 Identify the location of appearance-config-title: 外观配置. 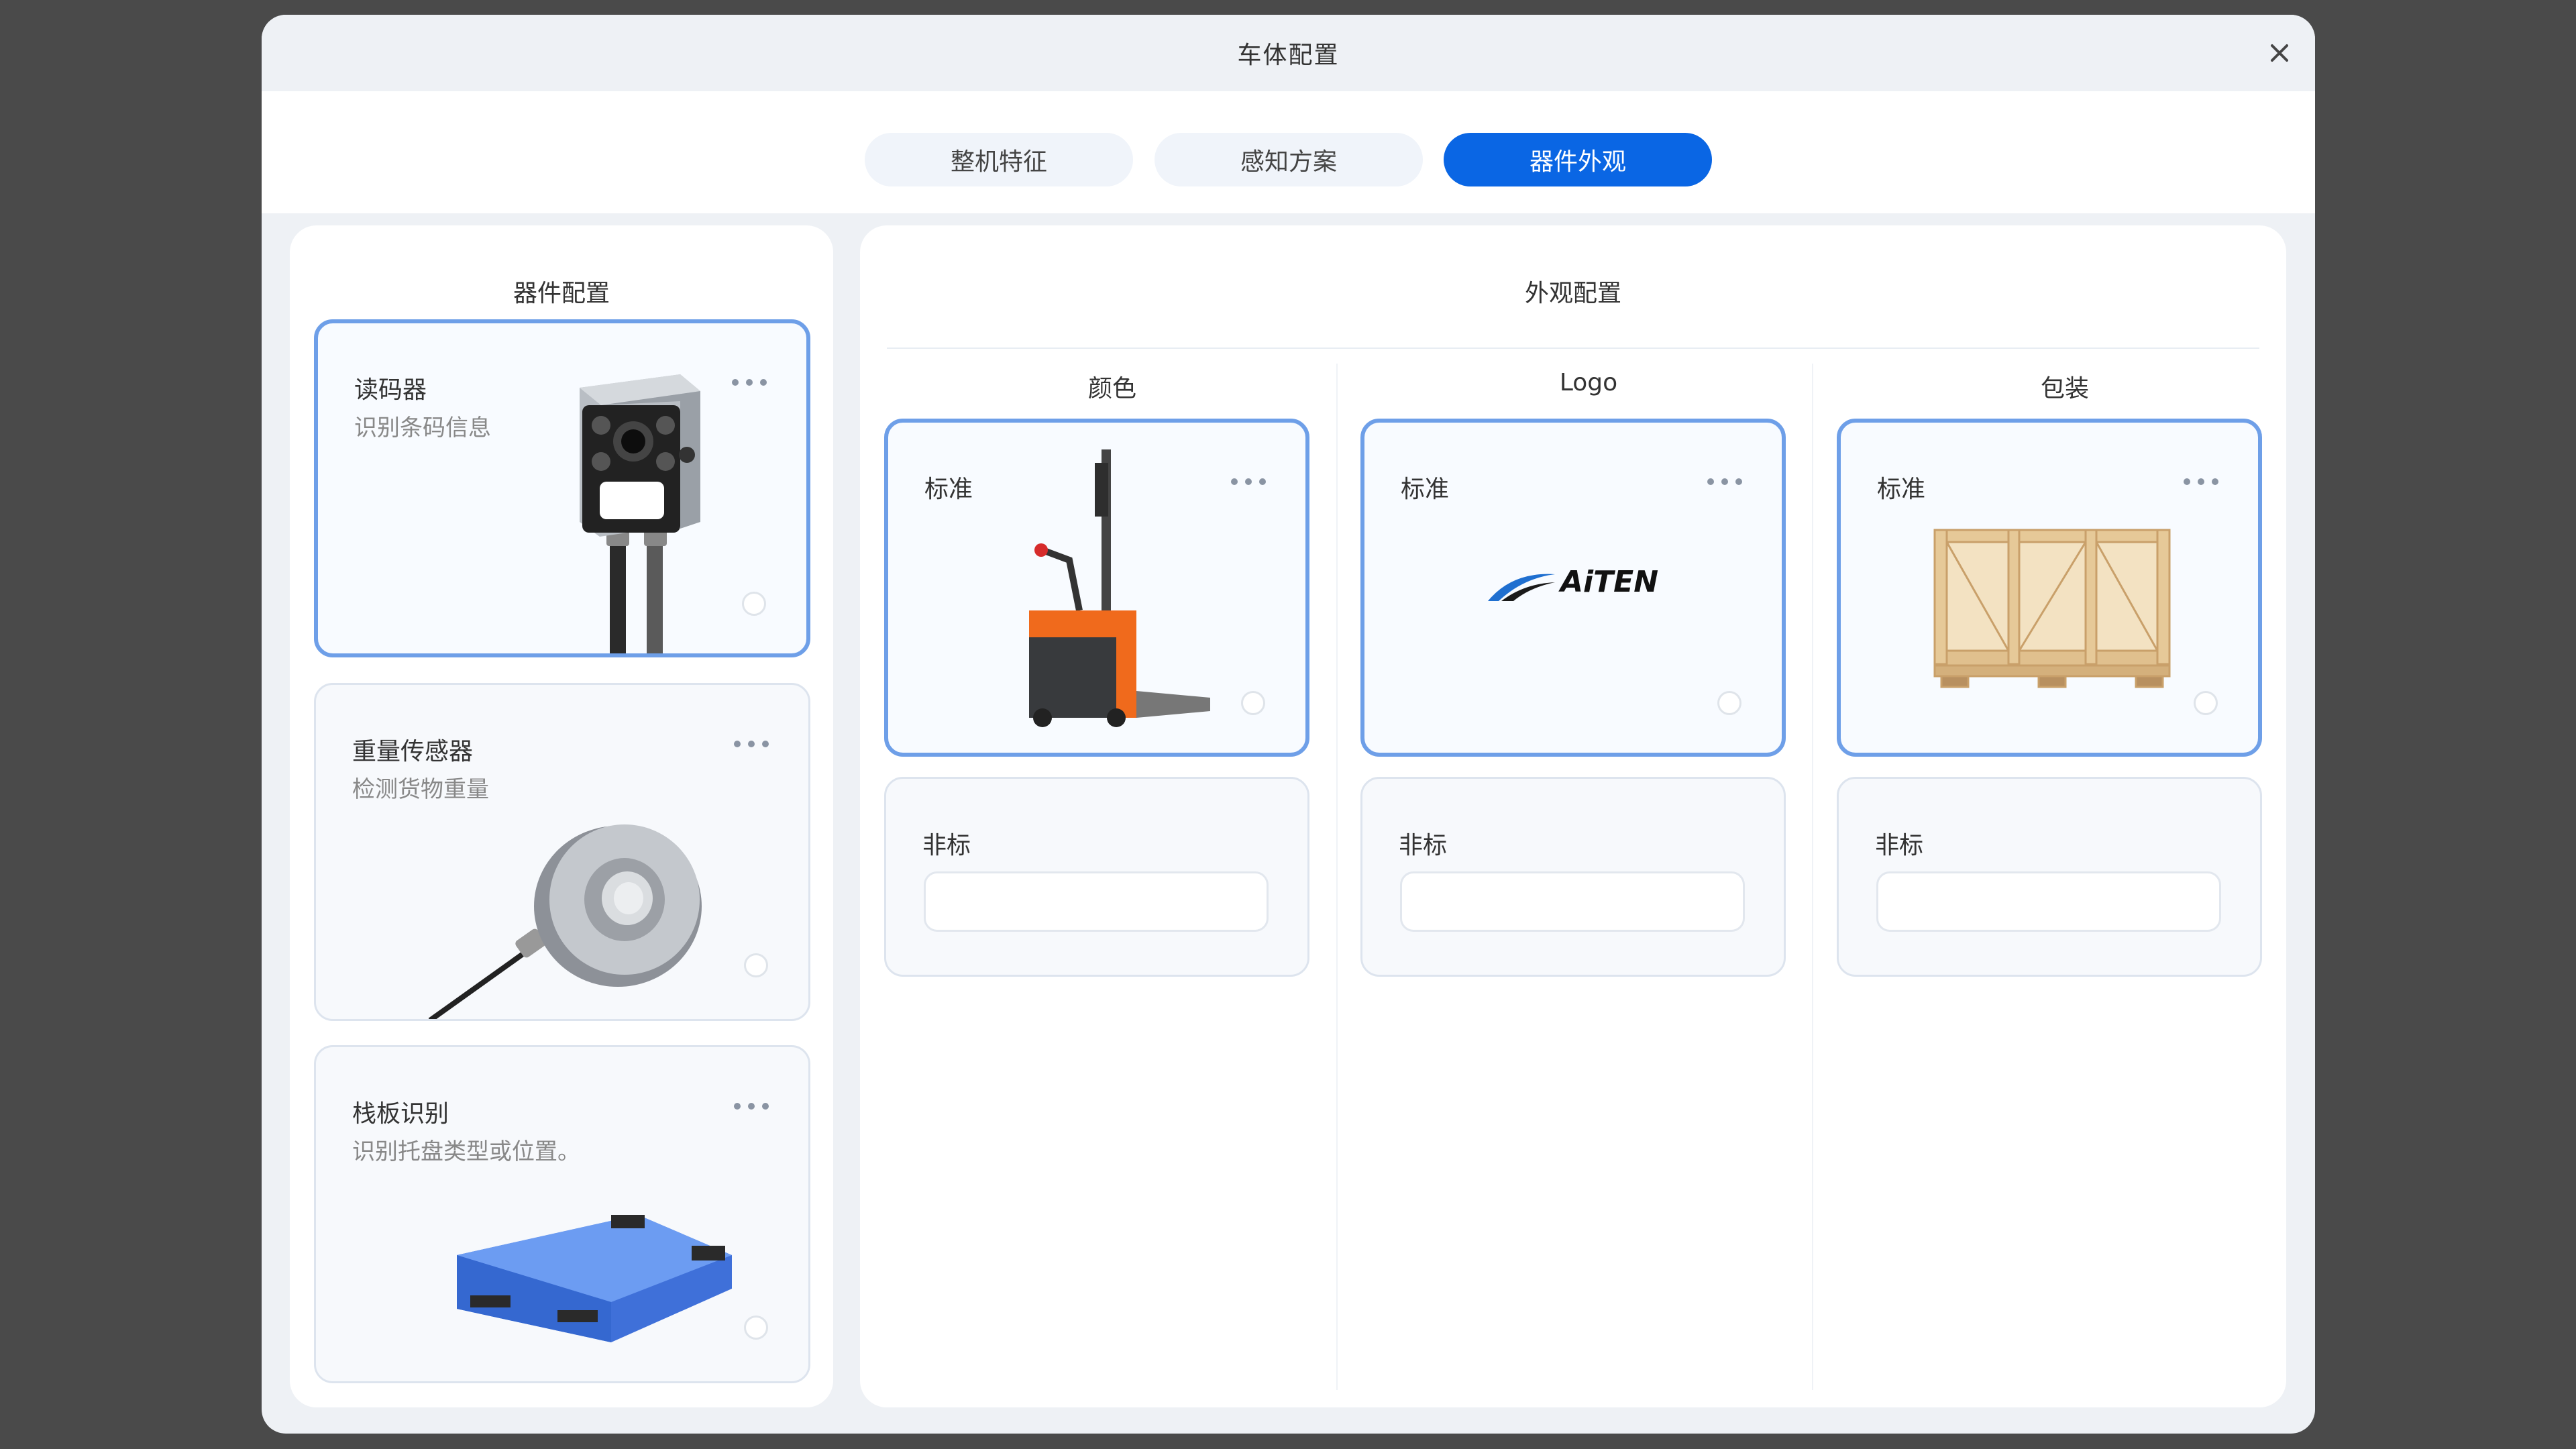
(1572, 293).